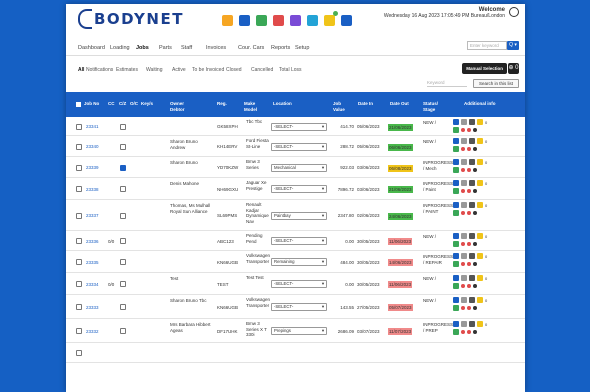  What do you see at coordinates (92, 332) in the screenshot?
I see `job-number-link: 23332` at bounding box center [92, 332].